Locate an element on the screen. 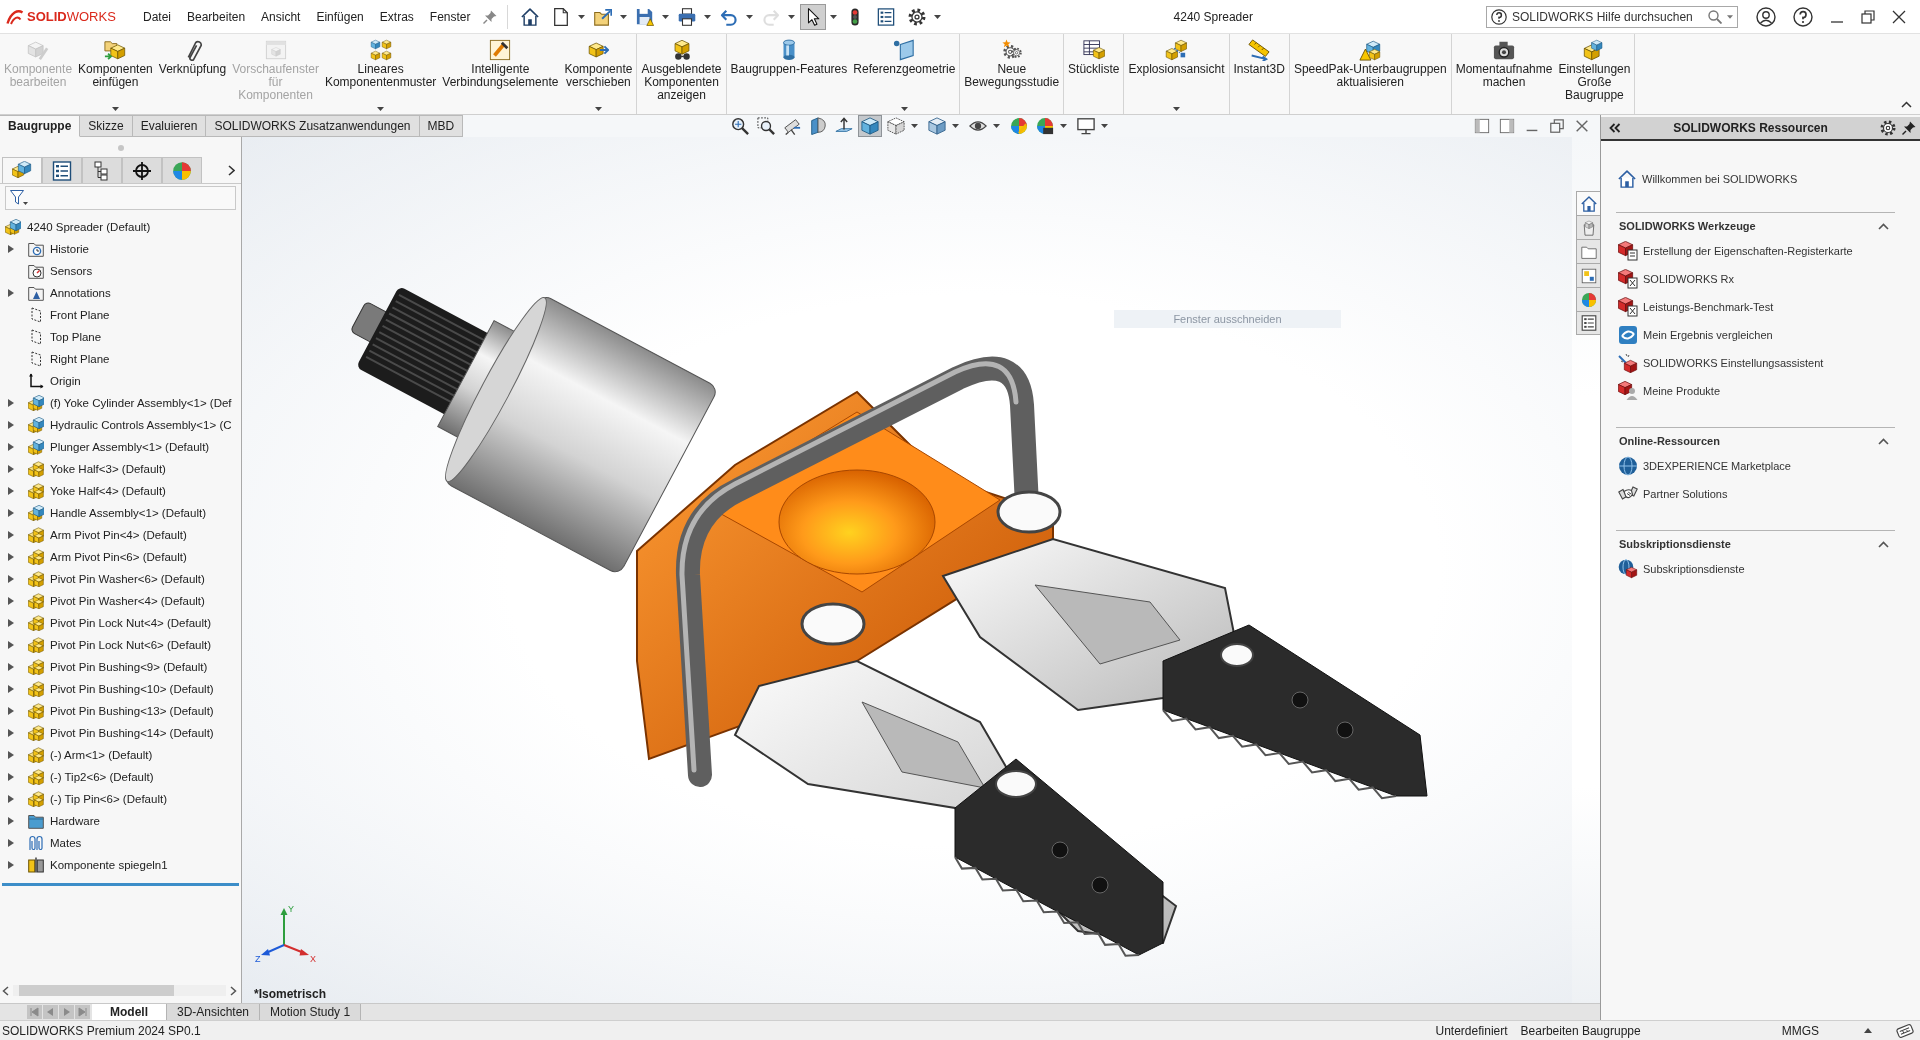  menu-item: Einfügen is located at coordinates (340, 16).